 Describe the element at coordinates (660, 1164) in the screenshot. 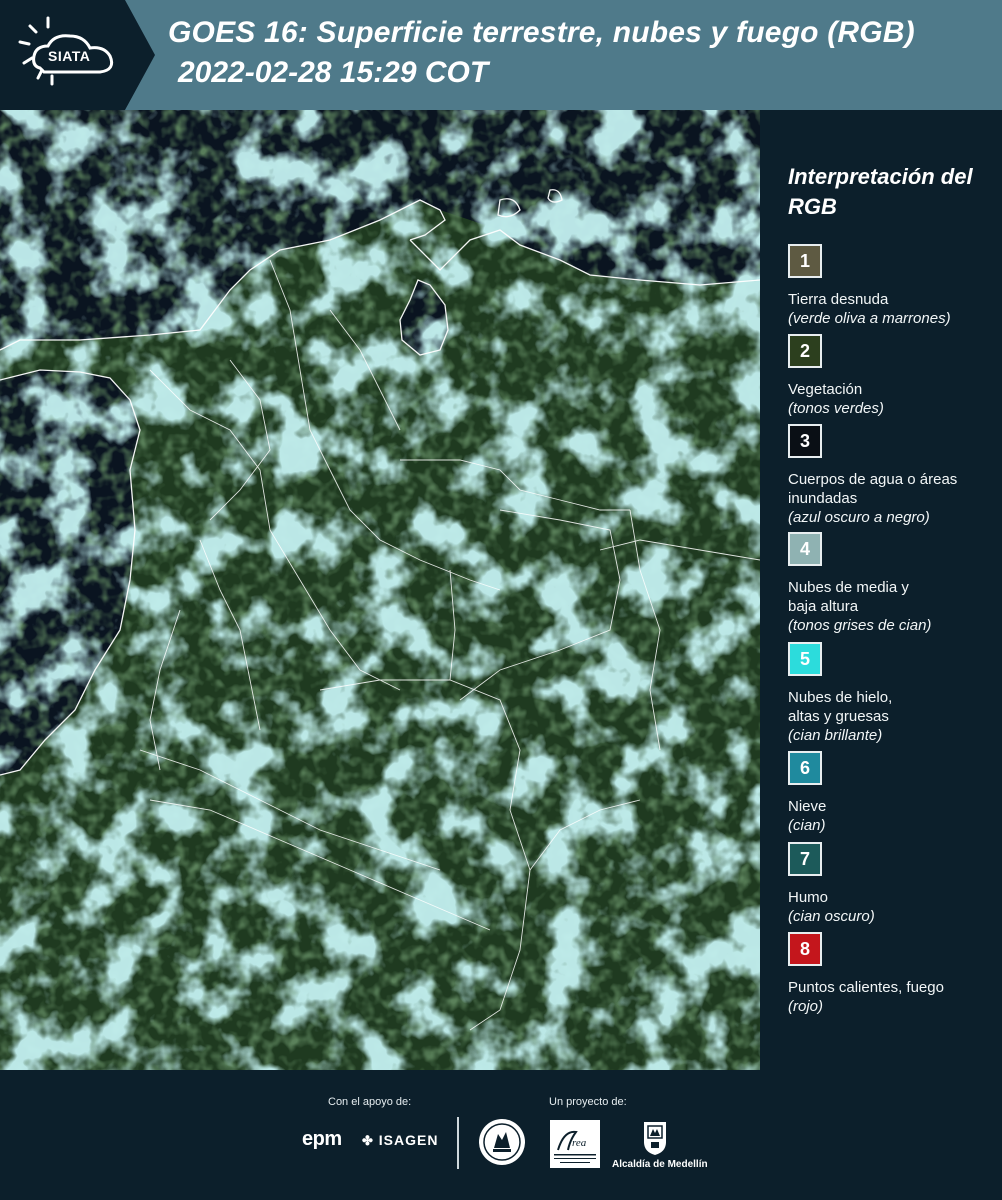

I see `alcaldia-label: Alcaldía de Medellín` at that location.